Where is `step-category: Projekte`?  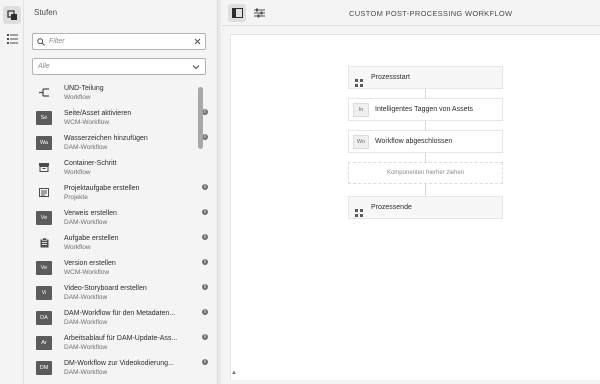 step-category: Projekte is located at coordinates (76, 197).